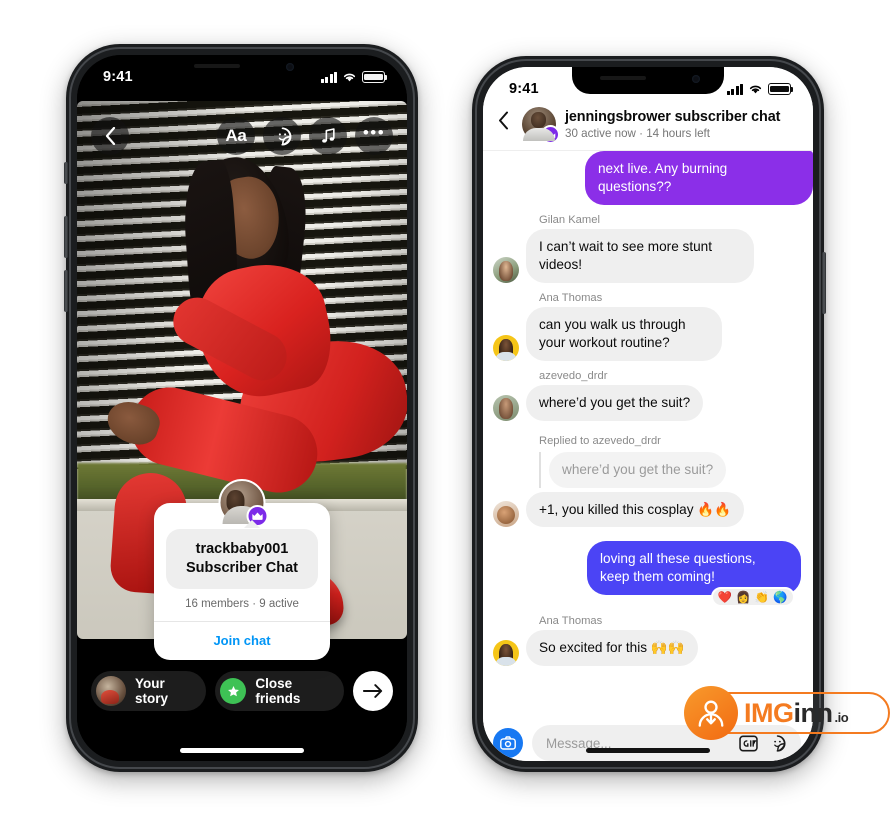 This screenshot has height=816, width=890. I want to click on message-sender-name: azevedo_drdr, so click(573, 375).